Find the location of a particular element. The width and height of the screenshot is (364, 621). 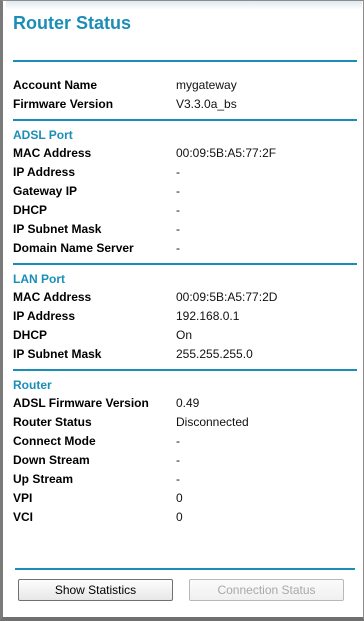

row-lan-ip: IP Address 192.168.0.1 is located at coordinates (186, 315).